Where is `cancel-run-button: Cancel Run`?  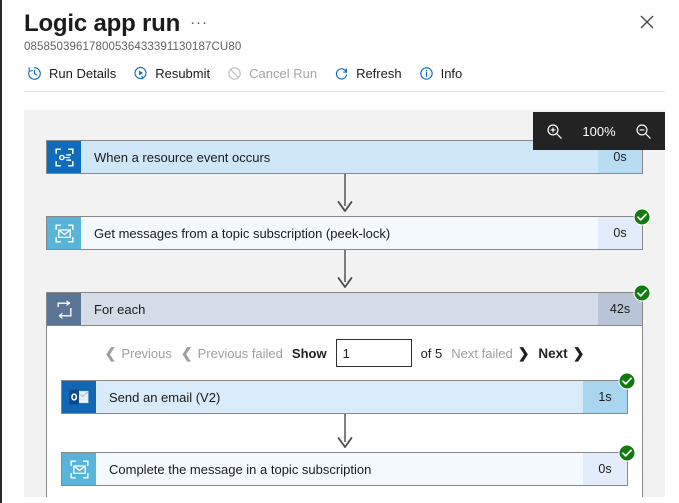 cancel-run-button: Cancel Run is located at coordinates (271, 73).